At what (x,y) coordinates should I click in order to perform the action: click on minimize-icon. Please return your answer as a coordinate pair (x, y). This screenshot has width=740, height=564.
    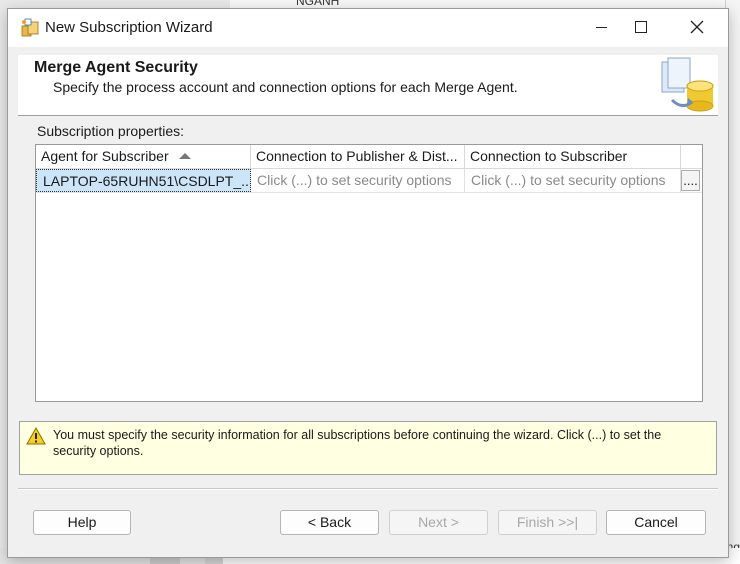
    Looking at the image, I should click on (601, 27).